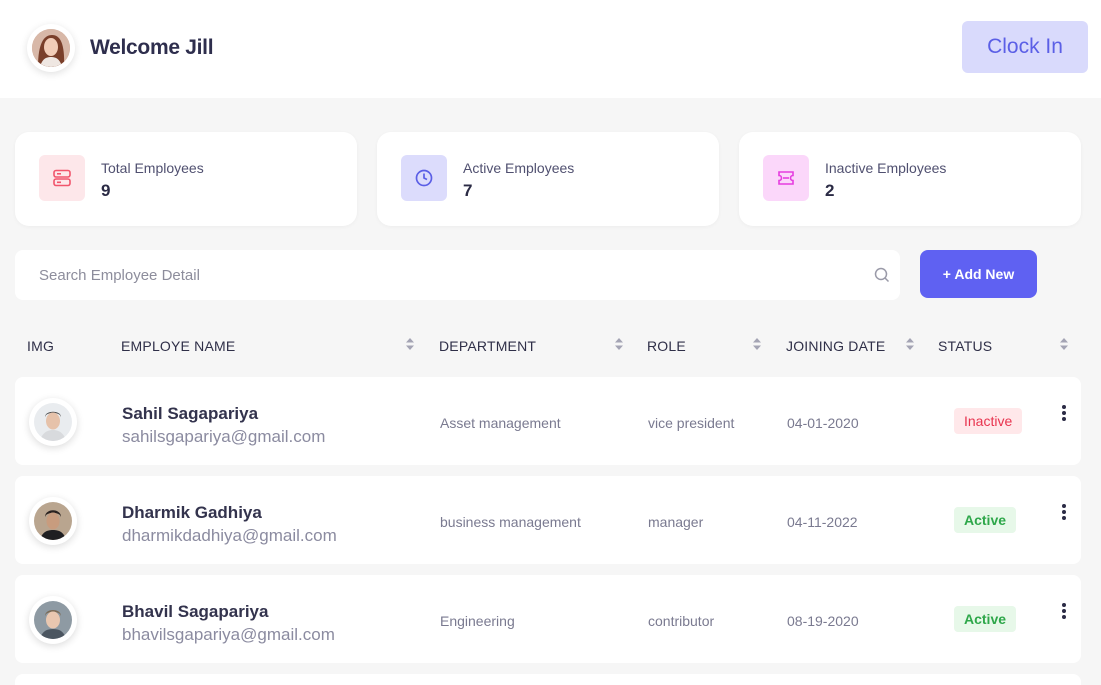 Image resolution: width=1101 pixels, height=685 pixels. I want to click on column-header-role: ROLE, so click(666, 346).